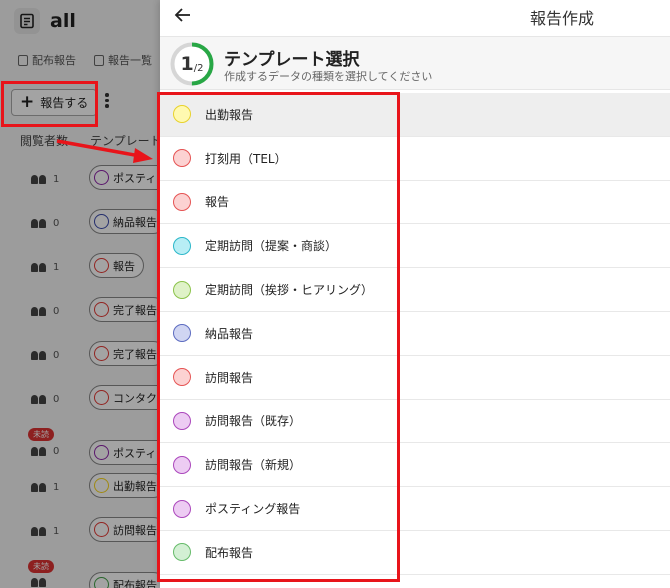 The width and height of the screenshot is (670, 588). I want to click on step-subtitle: 作成するデータの種類を選択してください, so click(328, 76).